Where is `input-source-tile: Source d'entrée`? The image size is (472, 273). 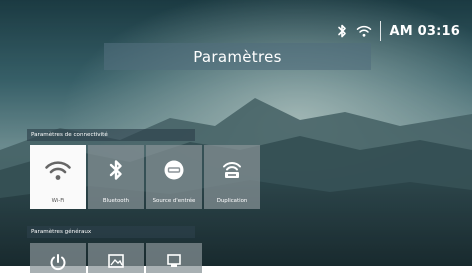
input-source-tile: Source d'entrée is located at coordinates (174, 177).